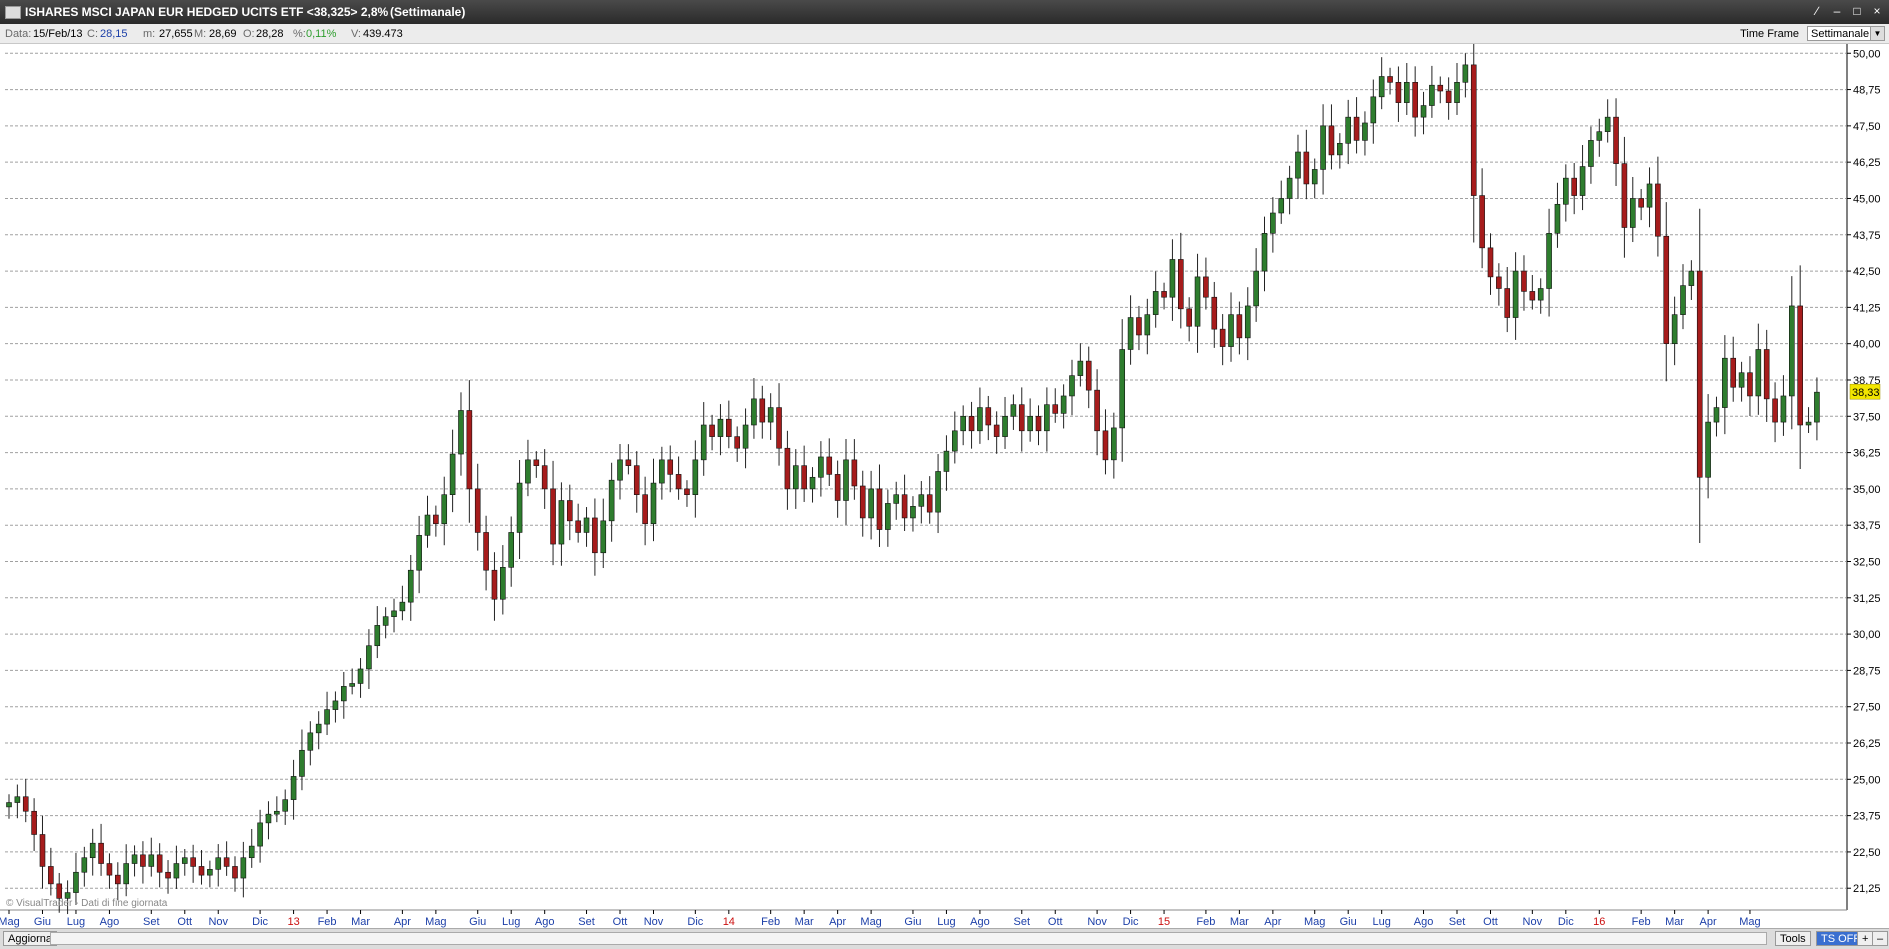 This screenshot has width=1889, height=949. What do you see at coordinates (770, 922) in the screenshot?
I see `x-tick-label: Feb` at bounding box center [770, 922].